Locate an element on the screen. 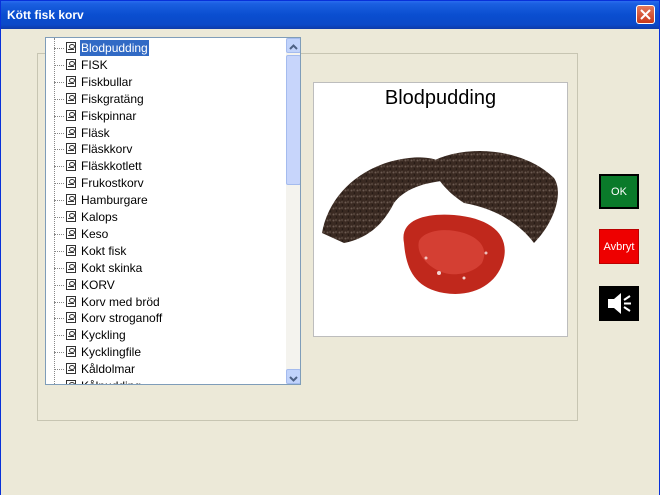 This screenshot has height=495, width=660. ok-button: OK is located at coordinates (619, 191).